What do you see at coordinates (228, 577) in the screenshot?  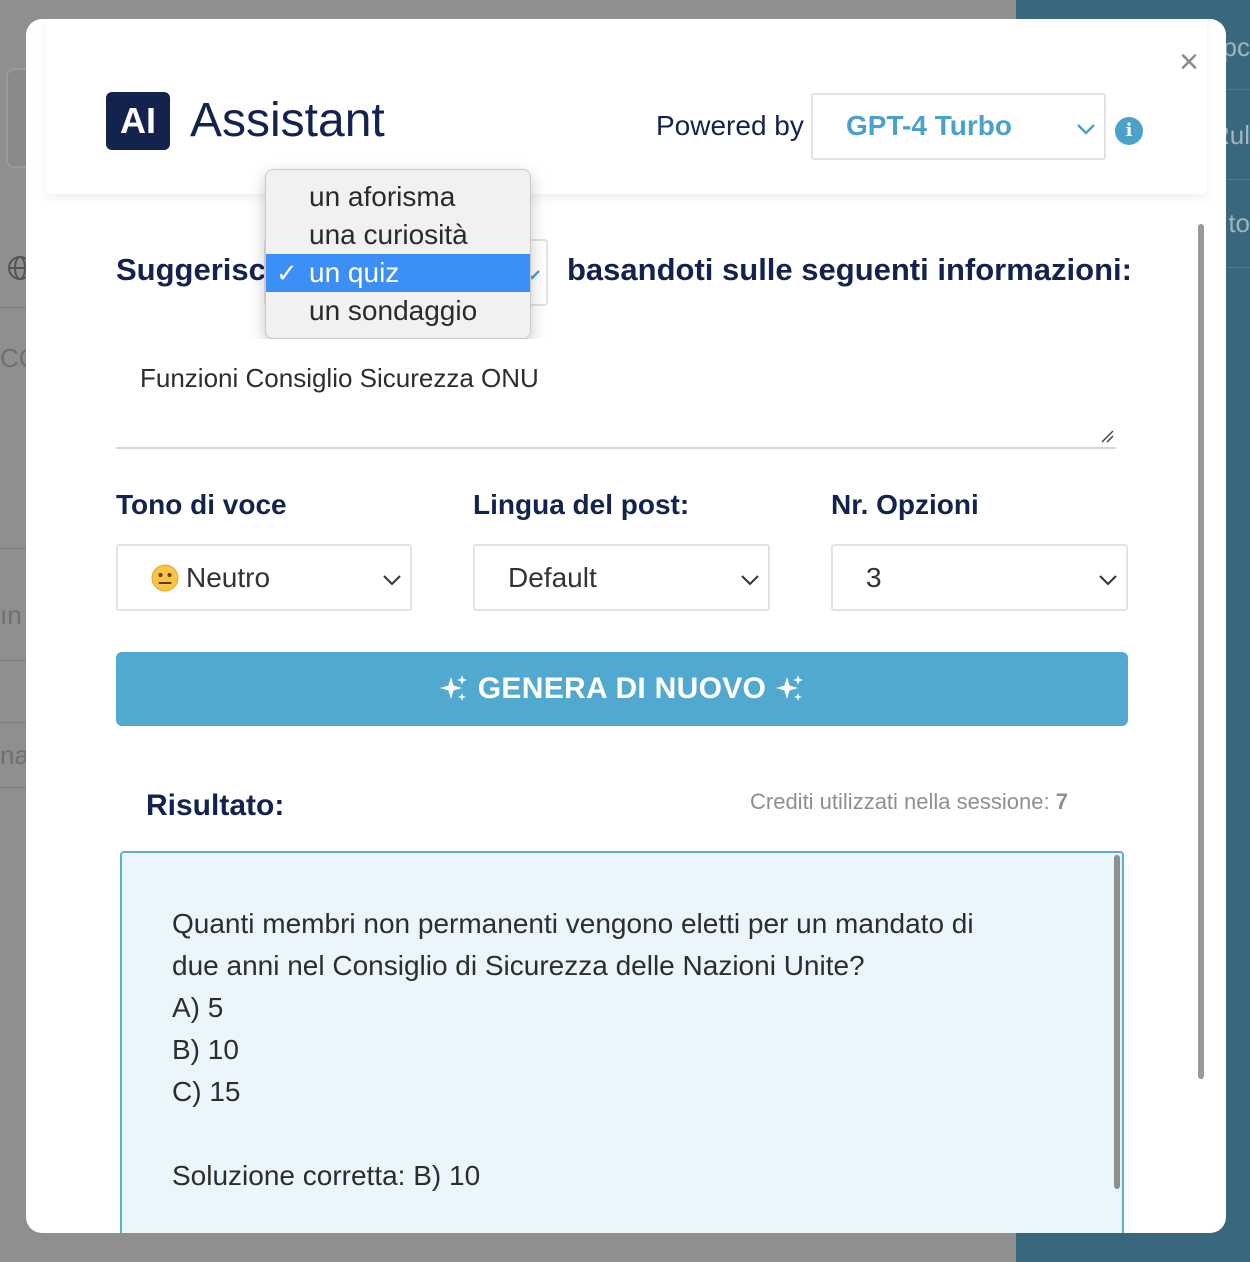 I see `tone-select-value: Neutro` at bounding box center [228, 577].